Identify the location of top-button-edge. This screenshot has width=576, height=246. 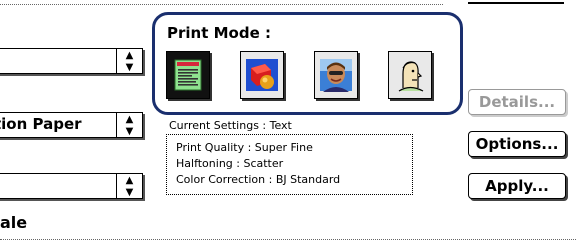
(516, 2).